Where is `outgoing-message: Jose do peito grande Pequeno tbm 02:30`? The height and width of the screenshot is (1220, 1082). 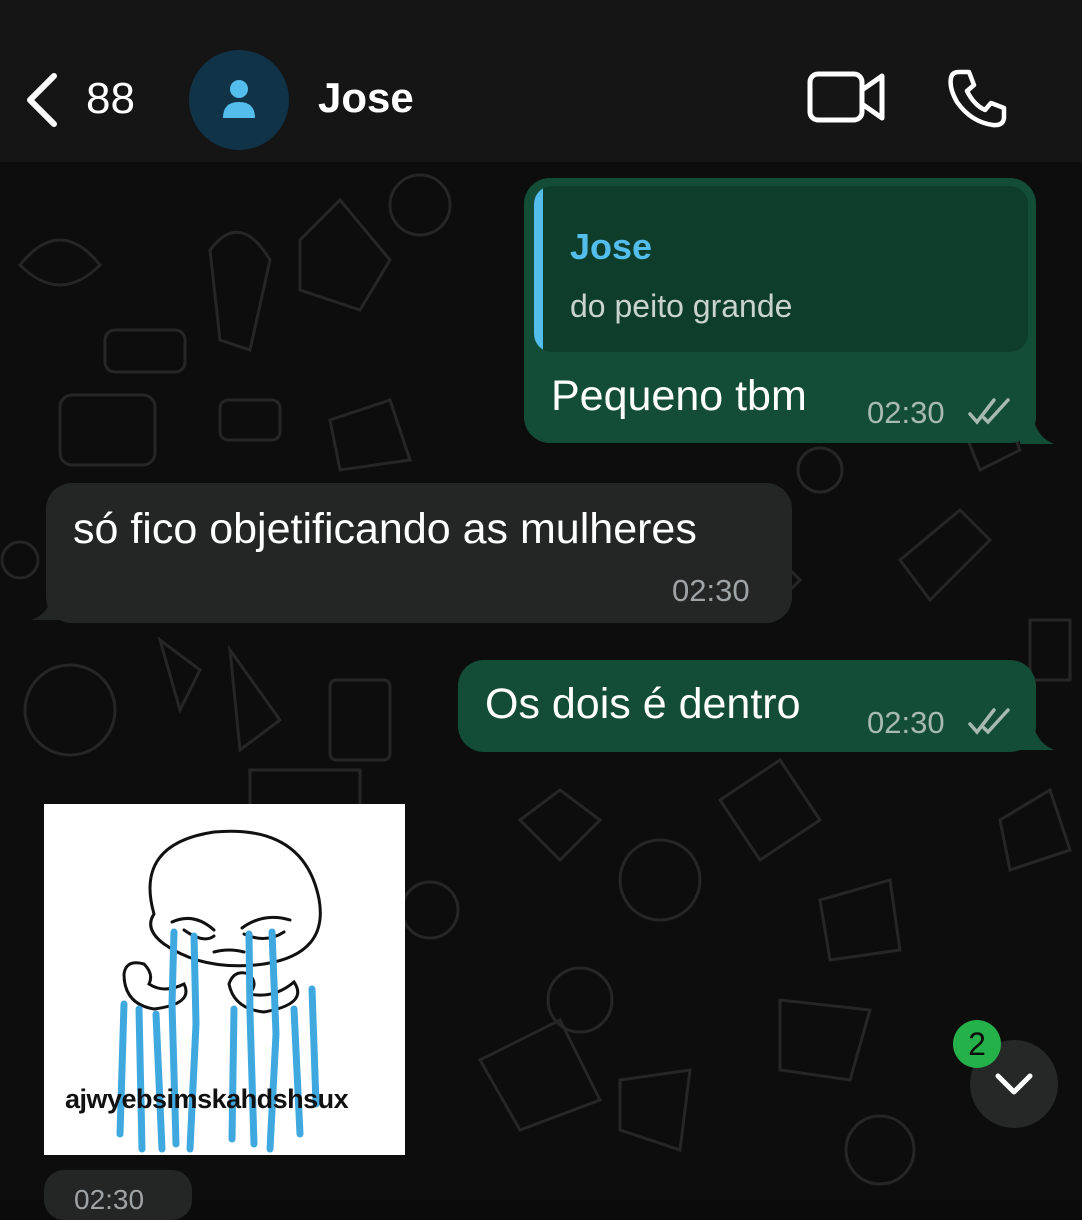 outgoing-message: Jose do peito grande Pequeno tbm 02:30 is located at coordinates (780, 310).